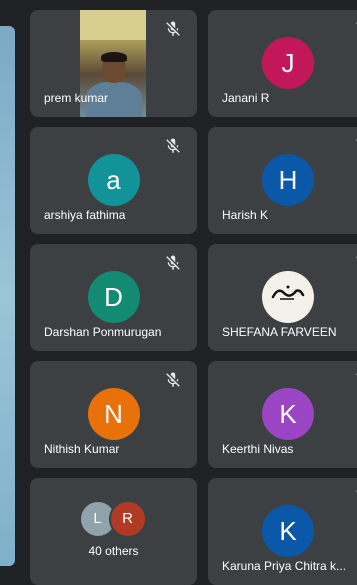 This screenshot has height=585, width=357. What do you see at coordinates (245, 215) in the screenshot?
I see `participant-name: Harish K` at bounding box center [245, 215].